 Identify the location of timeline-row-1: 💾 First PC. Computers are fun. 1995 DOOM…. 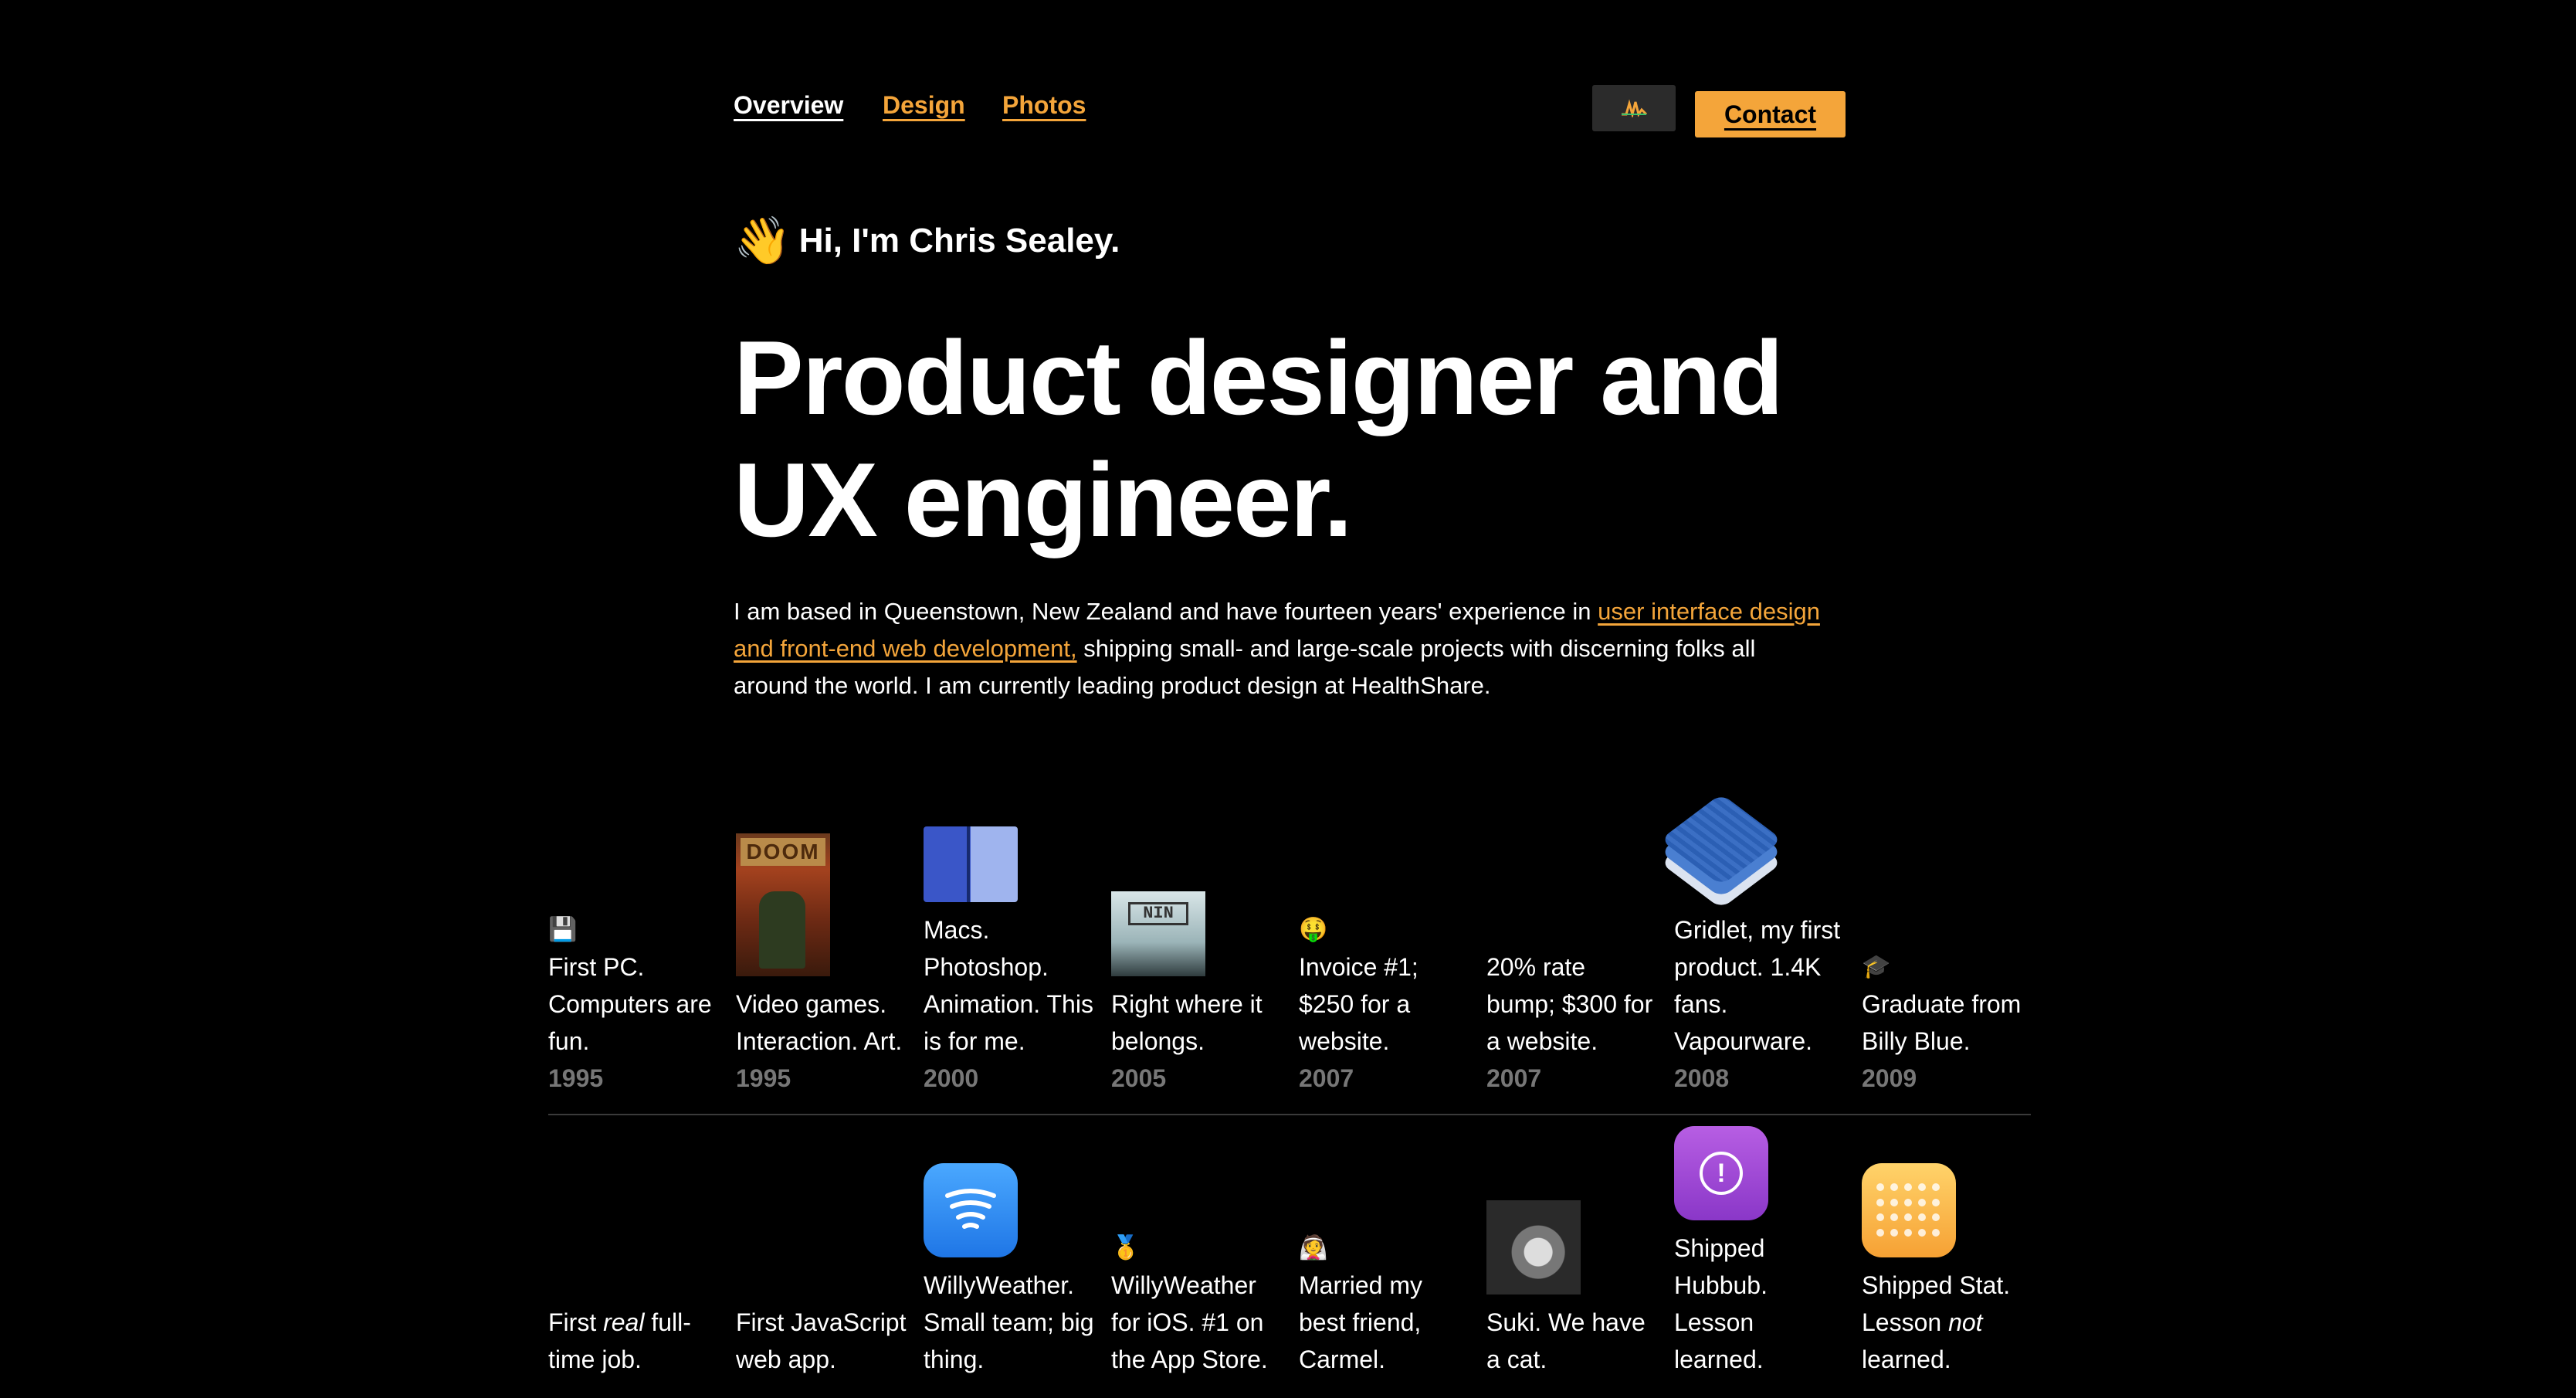
(1289, 945).